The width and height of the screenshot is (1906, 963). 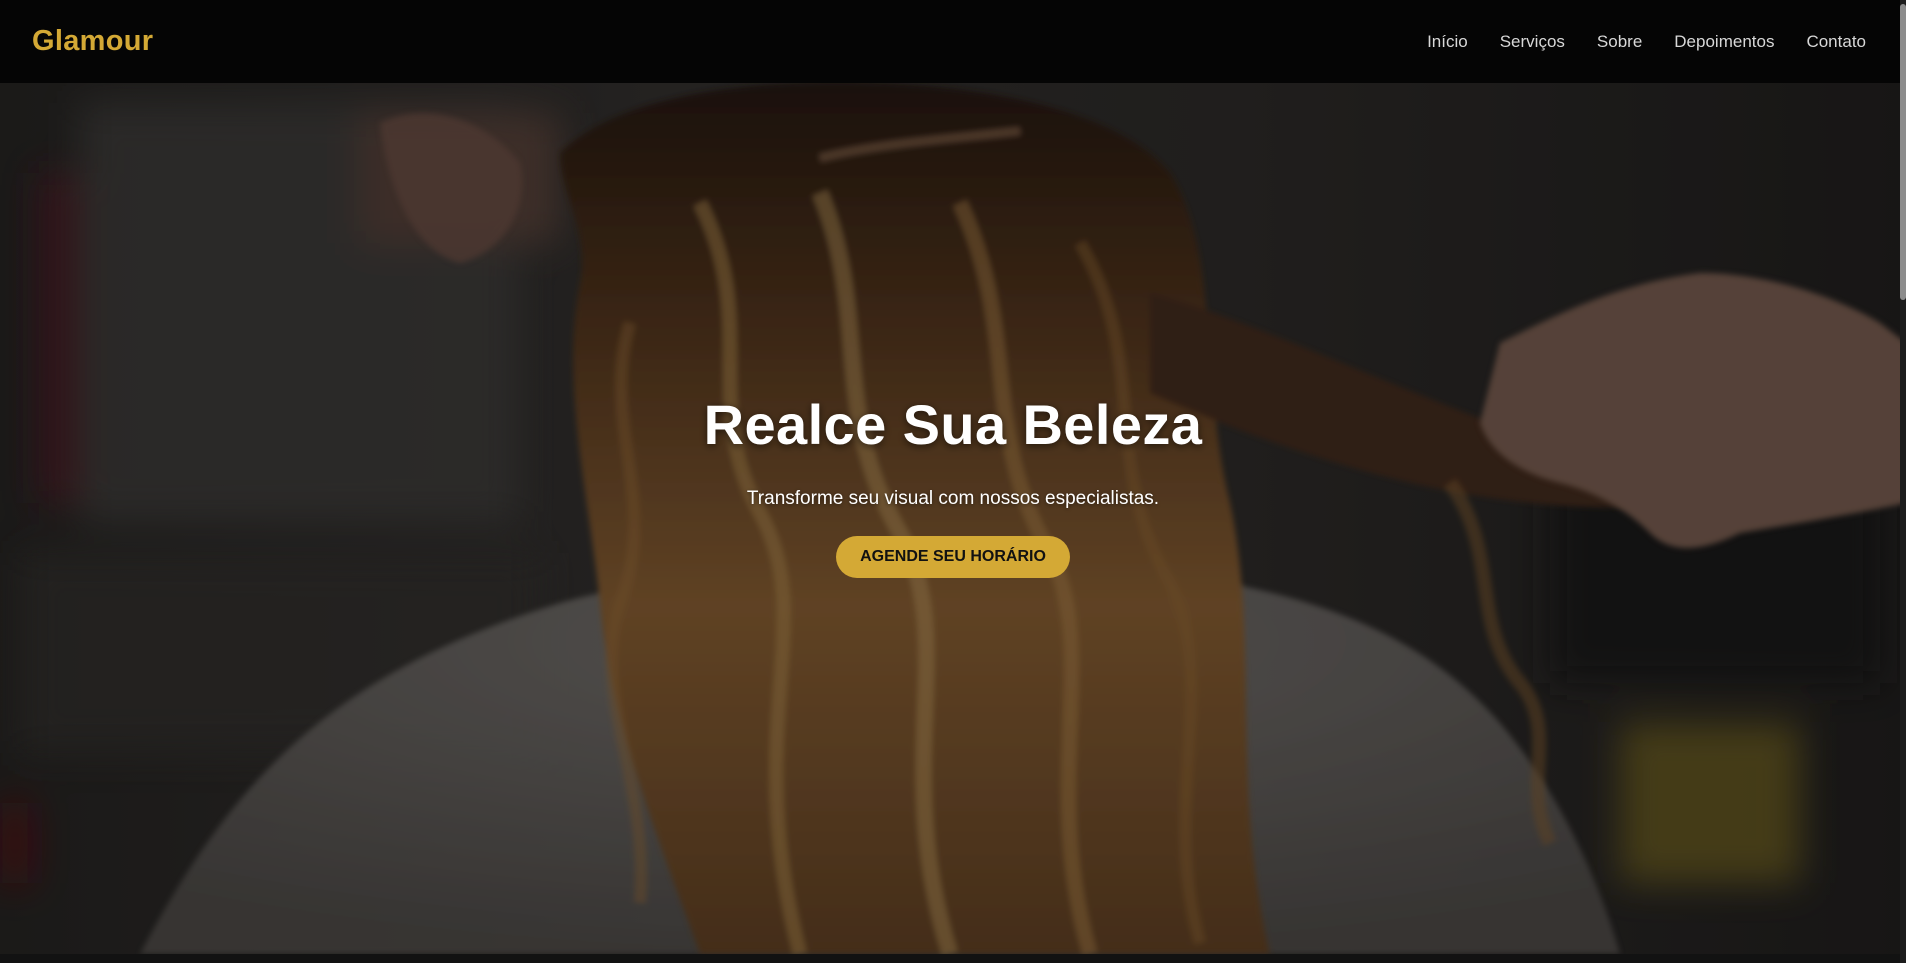 What do you see at coordinates (1619, 42) in the screenshot?
I see `nav-link-sobre: Sobre` at bounding box center [1619, 42].